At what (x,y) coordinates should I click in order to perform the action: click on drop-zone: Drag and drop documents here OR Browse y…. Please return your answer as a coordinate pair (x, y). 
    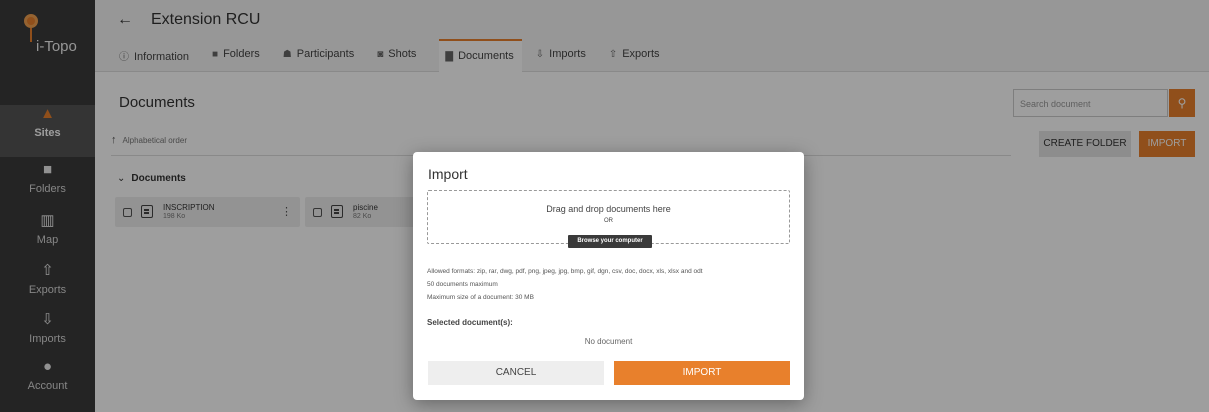
    Looking at the image, I should click on (608, 219).